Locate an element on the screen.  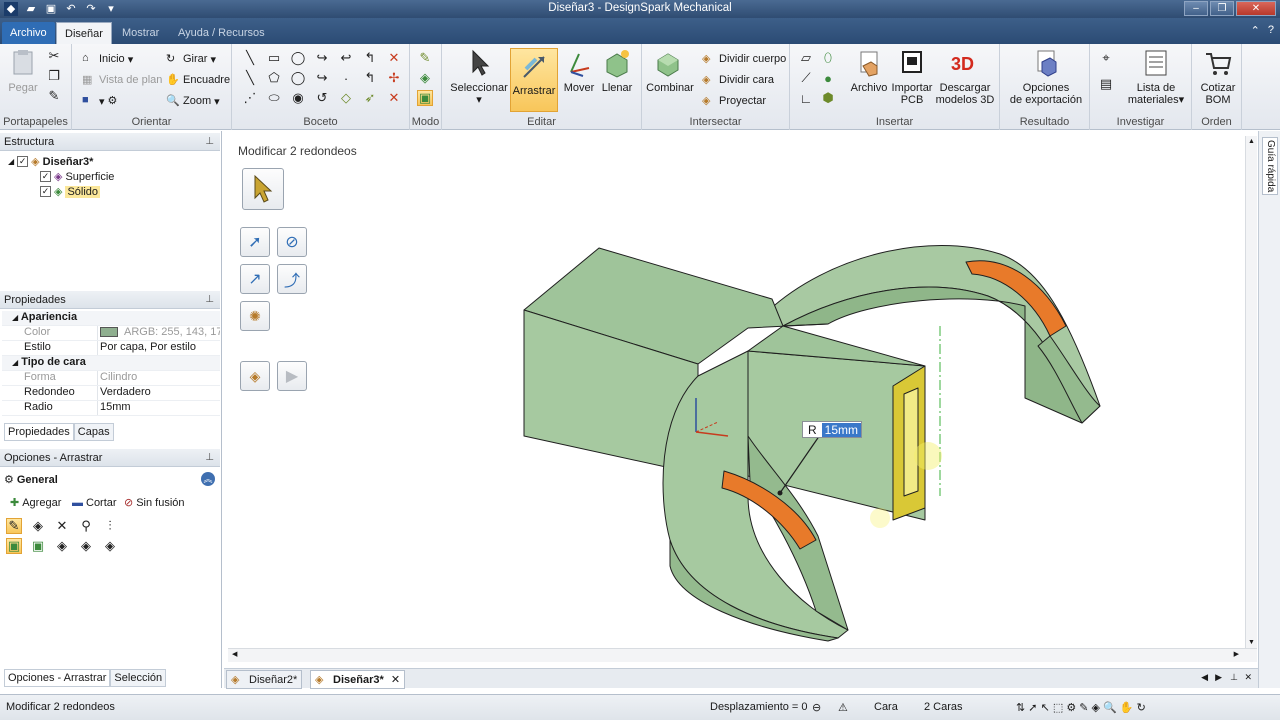
copy-icon: ❐ is located at coordinates (54, 76).